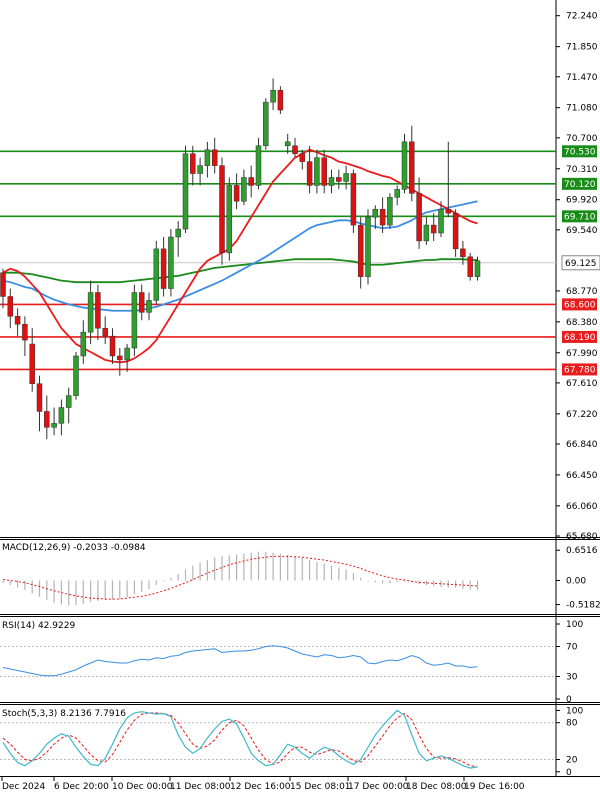  What do you see at coordinates (582, 476) in the screenshot?
I see `price-tick-label: 66.450` at bounding box center [582, 476].